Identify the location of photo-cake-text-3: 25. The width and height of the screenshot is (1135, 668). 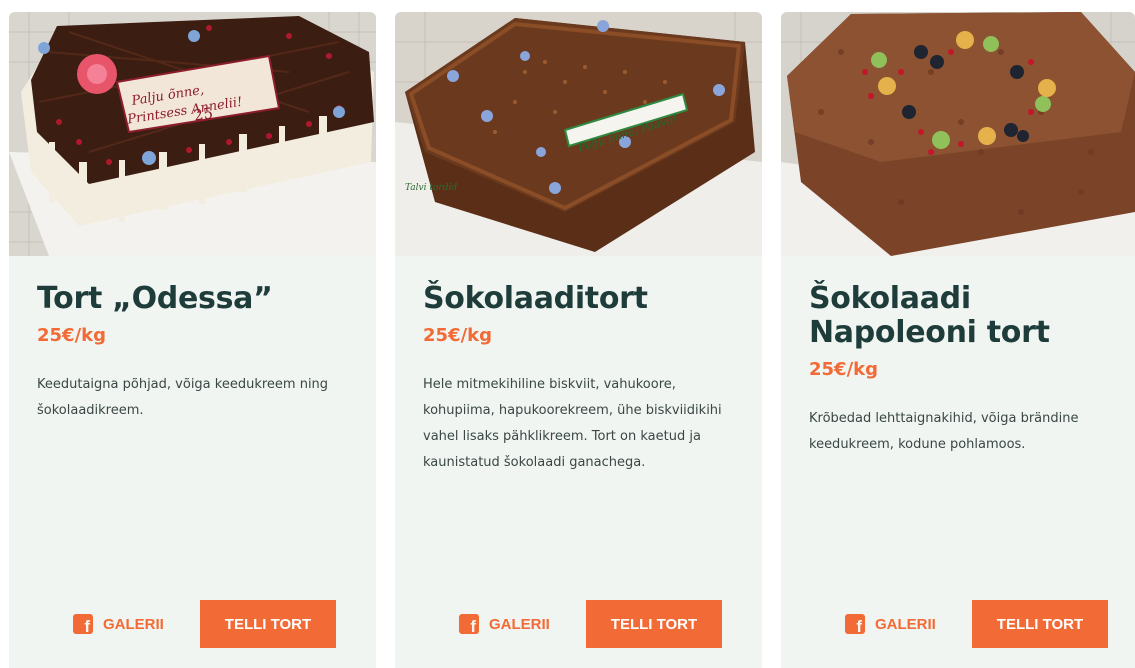
(203, 114).